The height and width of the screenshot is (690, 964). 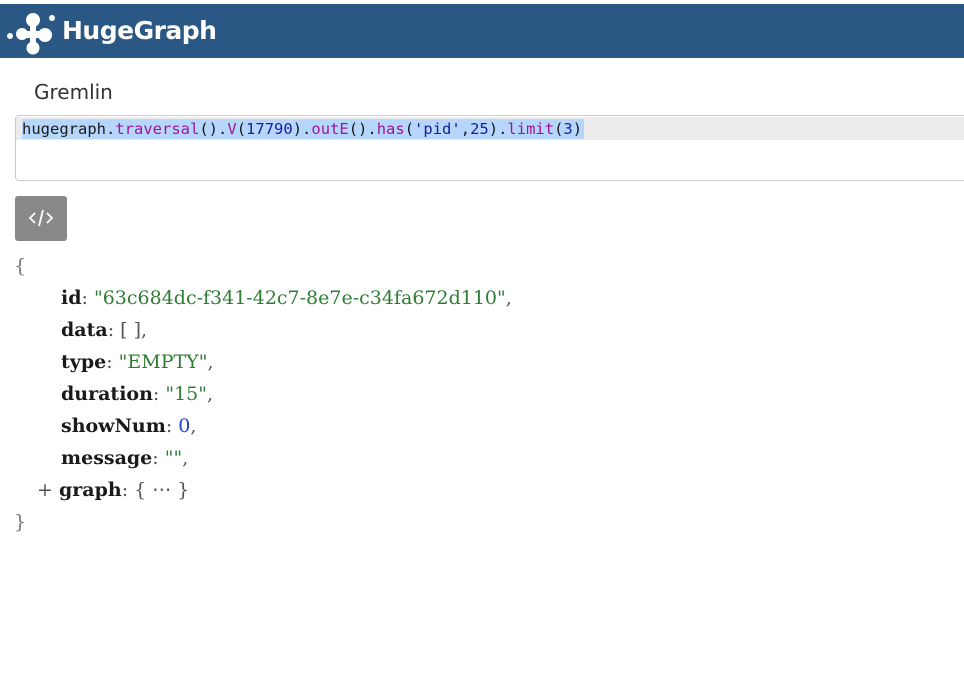 What do you see at coordinates (139, 30) in the screenshot?
I see `app-title: HugeGraph` at bounding box center [139, 30].